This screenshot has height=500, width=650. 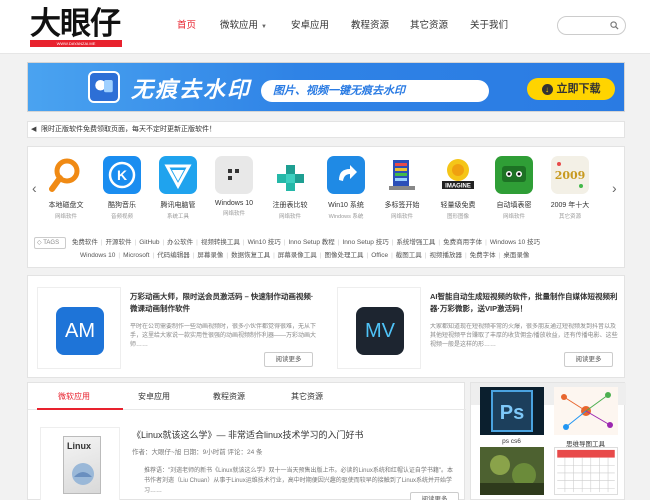 I want to click on nav-tutorials: 教程资源, so click(x=370, y=26).